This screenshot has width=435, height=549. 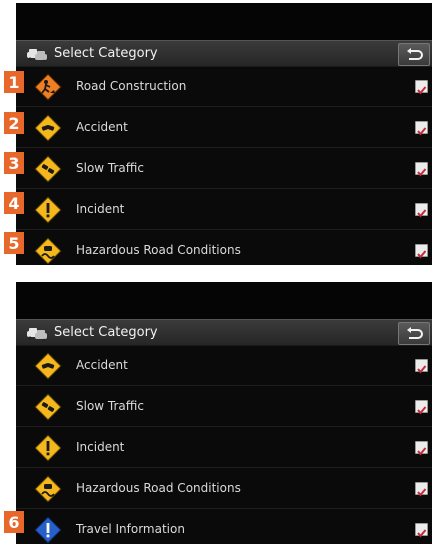 What do you see at coordinates (14, 82) in the screenshot?
I see `callout-1: 1` at bounding box center [14, 82].